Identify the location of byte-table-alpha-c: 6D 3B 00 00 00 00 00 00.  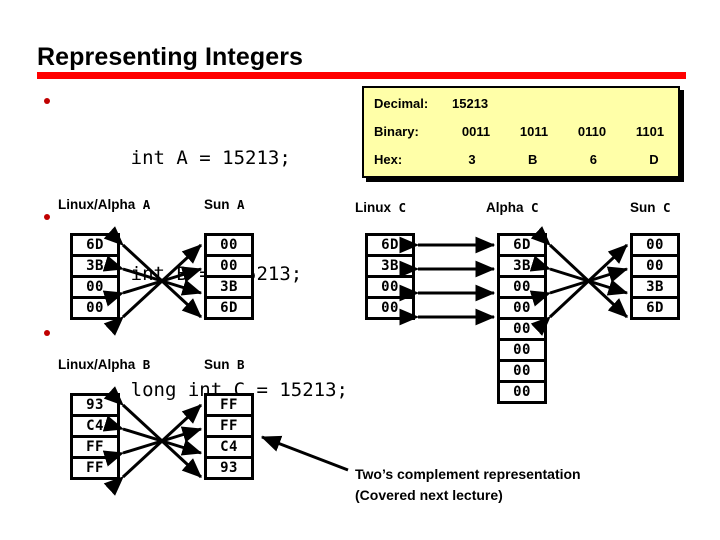
(522, 318).